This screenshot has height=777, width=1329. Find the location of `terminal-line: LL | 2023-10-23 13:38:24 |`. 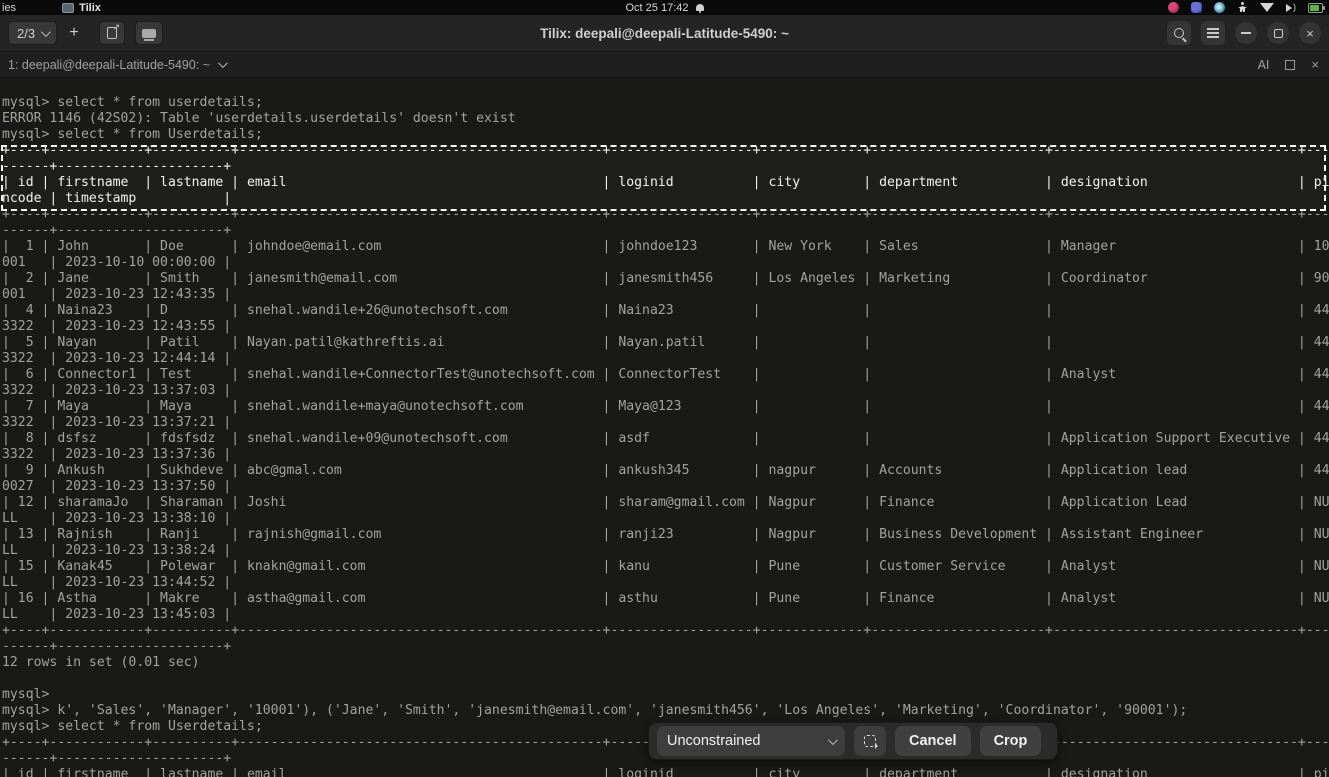

terminal-line: LL | 2023-10-23 13:38:24 | is located at coordinates (117, 550).